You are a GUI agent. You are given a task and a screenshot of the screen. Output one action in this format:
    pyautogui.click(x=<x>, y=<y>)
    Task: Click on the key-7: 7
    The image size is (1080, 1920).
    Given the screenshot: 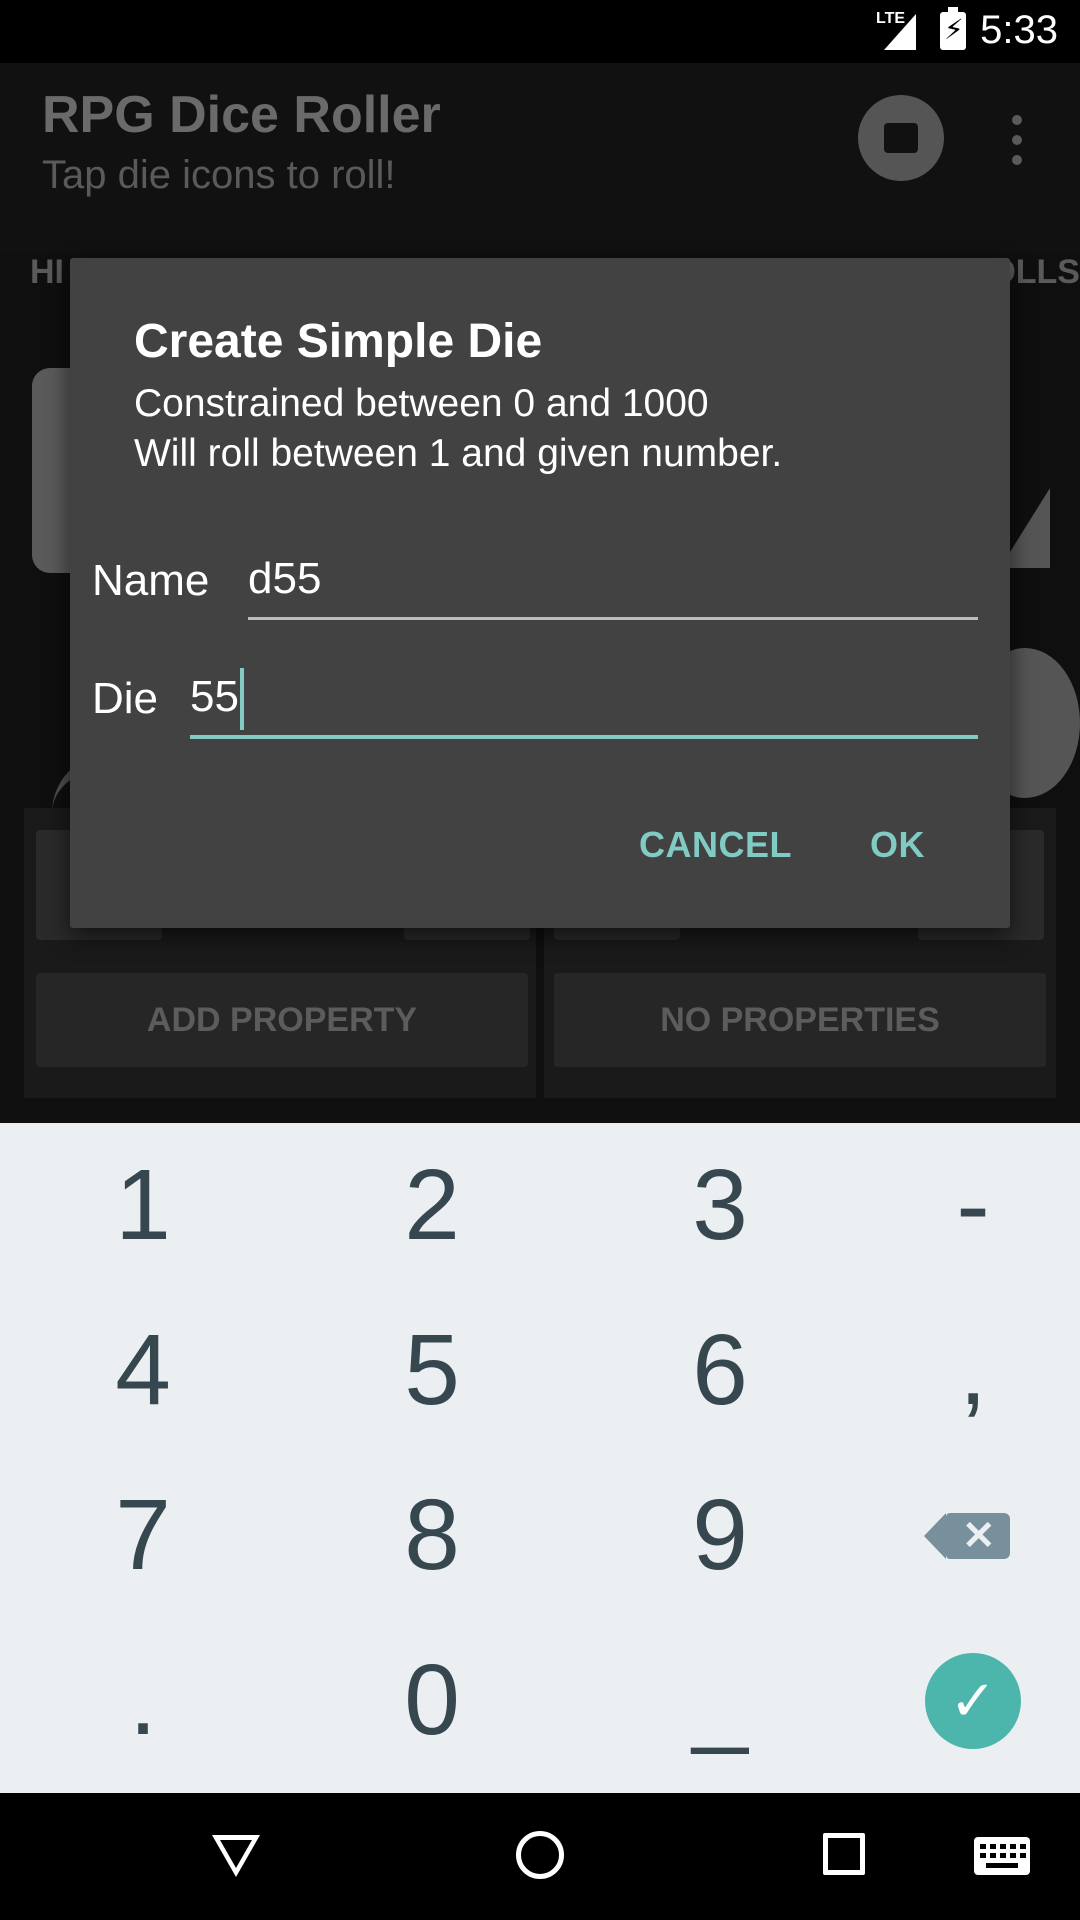 What is the action you would take?
    pyautogui.click(x=143, y=1535)
    